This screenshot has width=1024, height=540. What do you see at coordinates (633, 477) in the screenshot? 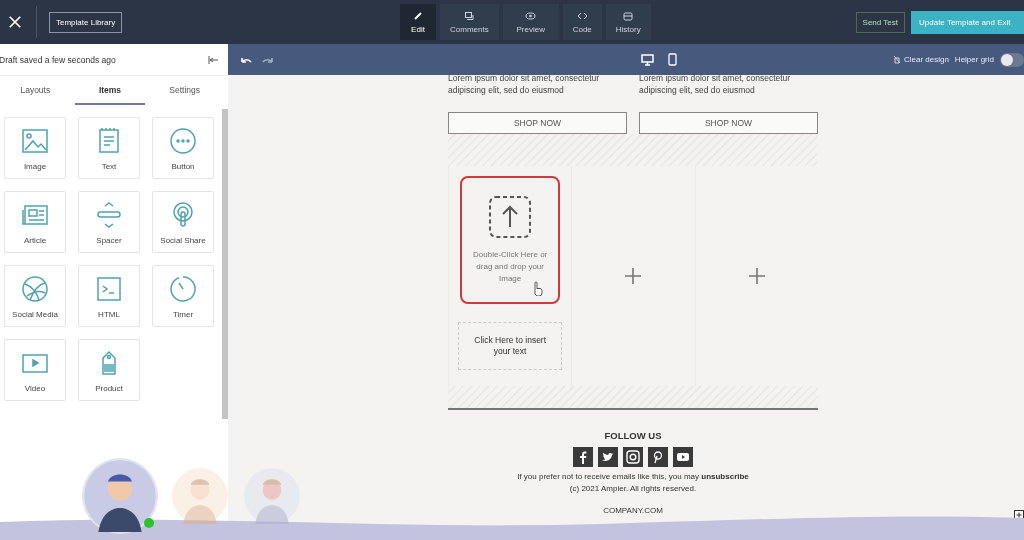
I see `unsubscribe-notice: If you prefer not to receive emails like this, you may unsubscribe` at bounding box center [633, 477].